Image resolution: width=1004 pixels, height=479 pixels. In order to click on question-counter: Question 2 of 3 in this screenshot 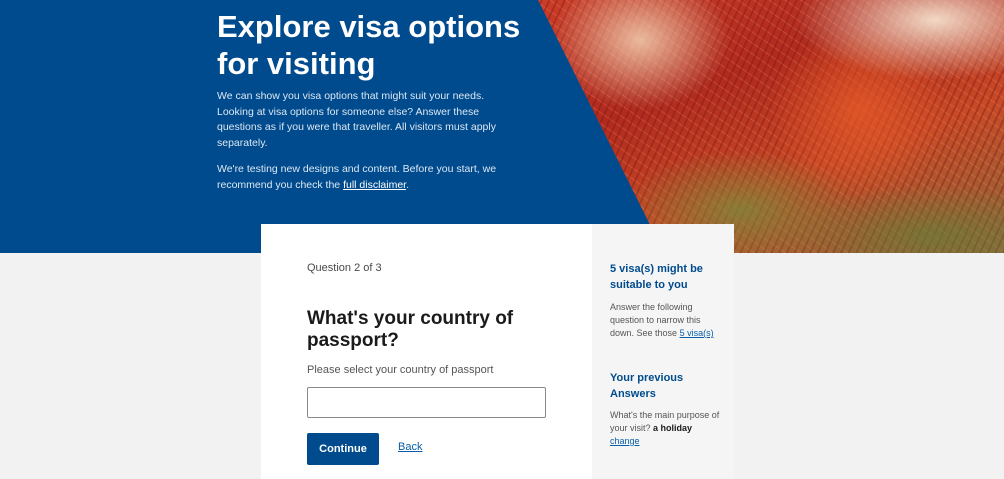, I will do `click(344, 268)`.